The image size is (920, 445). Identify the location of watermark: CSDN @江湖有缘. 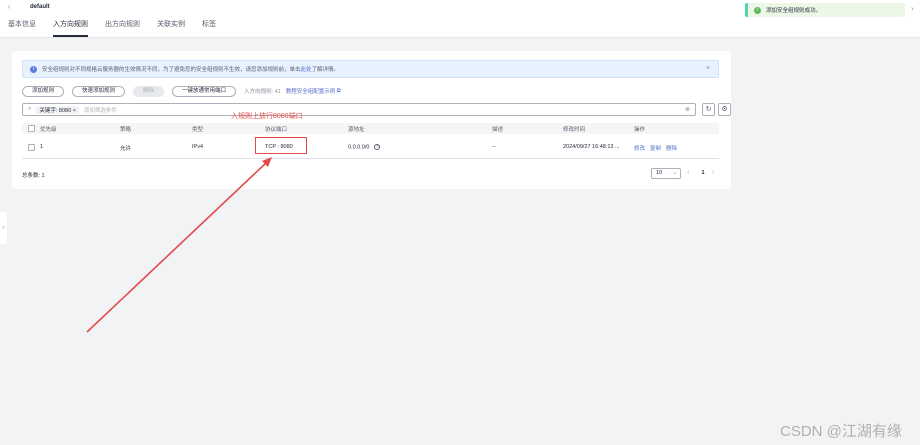
(841, 431).